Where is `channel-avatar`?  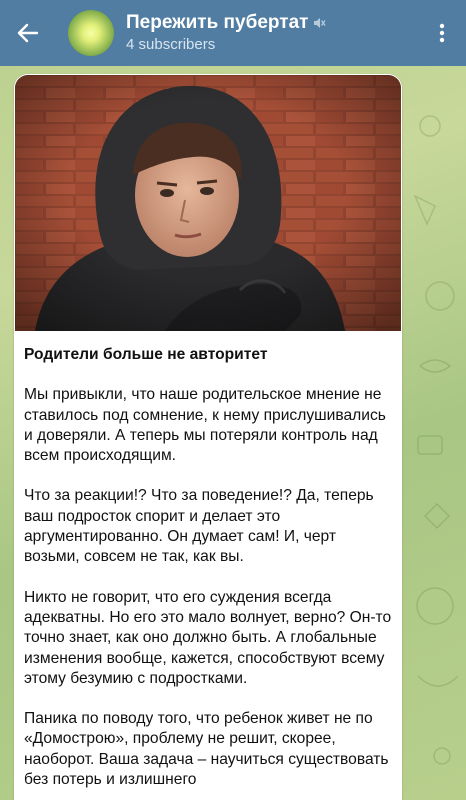 channel-avatar is located at coordinates (91, 33).